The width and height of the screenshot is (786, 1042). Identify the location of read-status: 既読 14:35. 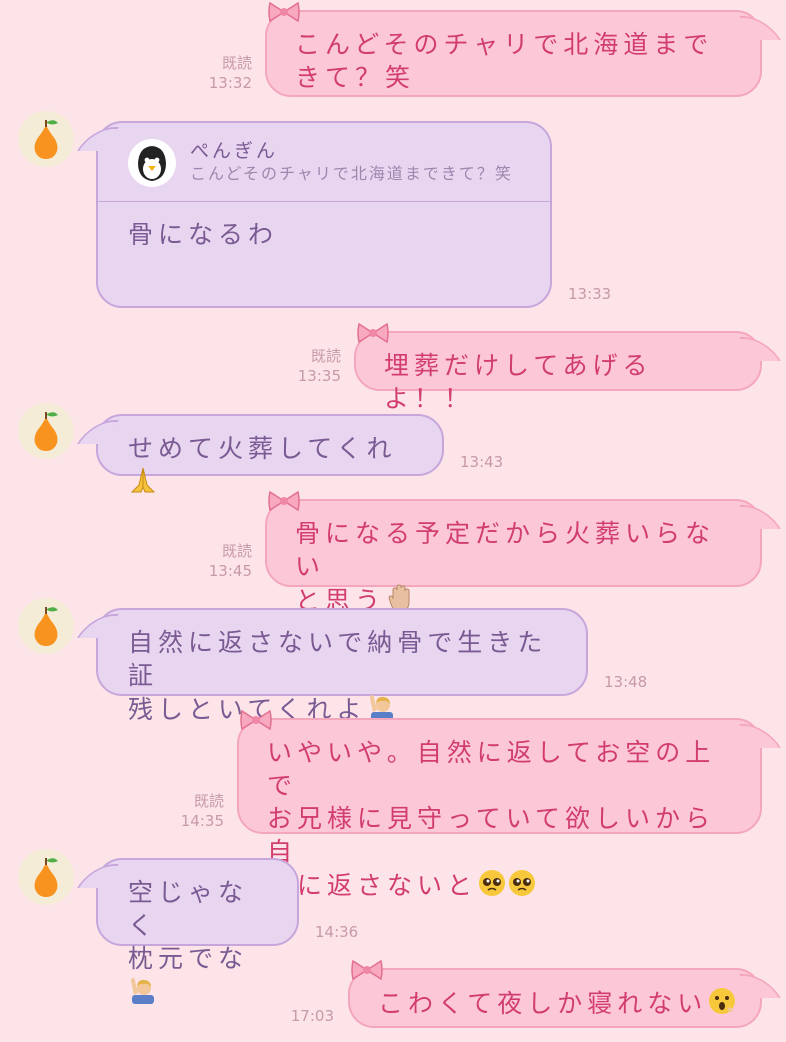
(196, 811).